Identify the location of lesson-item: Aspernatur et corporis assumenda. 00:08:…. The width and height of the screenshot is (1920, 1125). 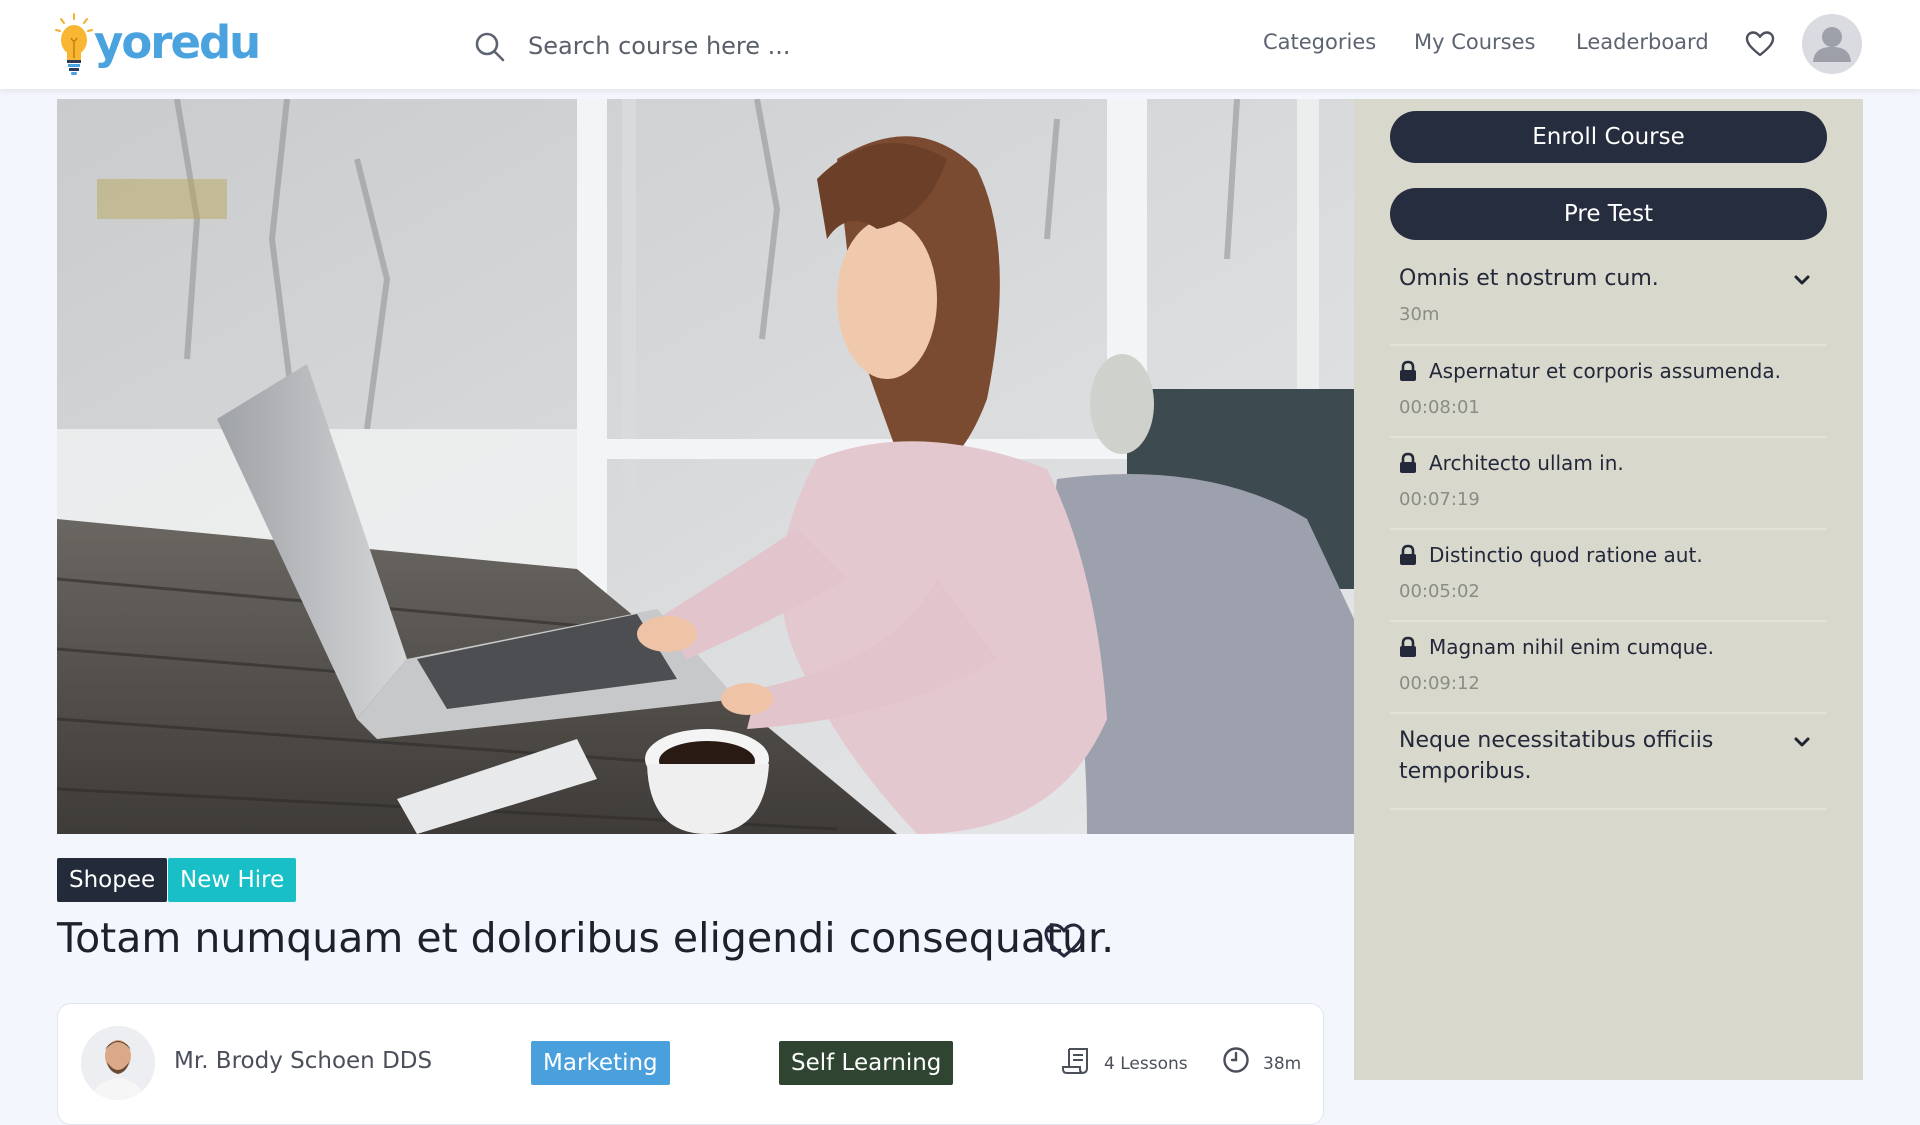
(1609, 388).